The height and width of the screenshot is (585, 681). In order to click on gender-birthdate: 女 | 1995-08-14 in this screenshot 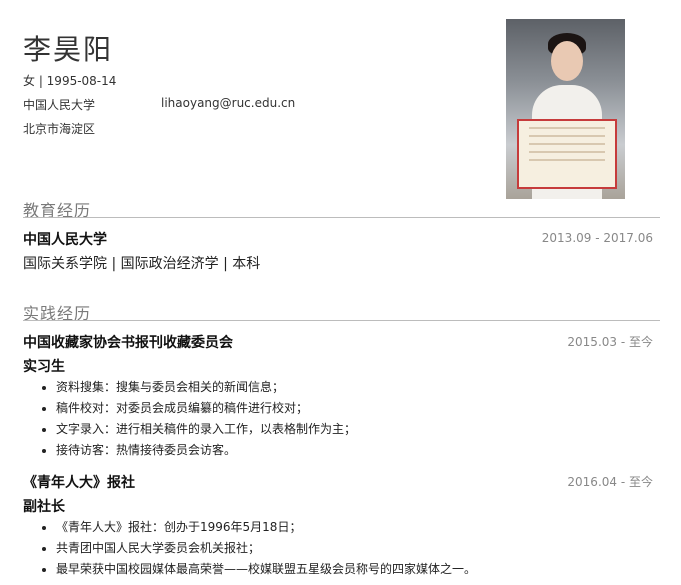, I will do `click(70, 81)`.